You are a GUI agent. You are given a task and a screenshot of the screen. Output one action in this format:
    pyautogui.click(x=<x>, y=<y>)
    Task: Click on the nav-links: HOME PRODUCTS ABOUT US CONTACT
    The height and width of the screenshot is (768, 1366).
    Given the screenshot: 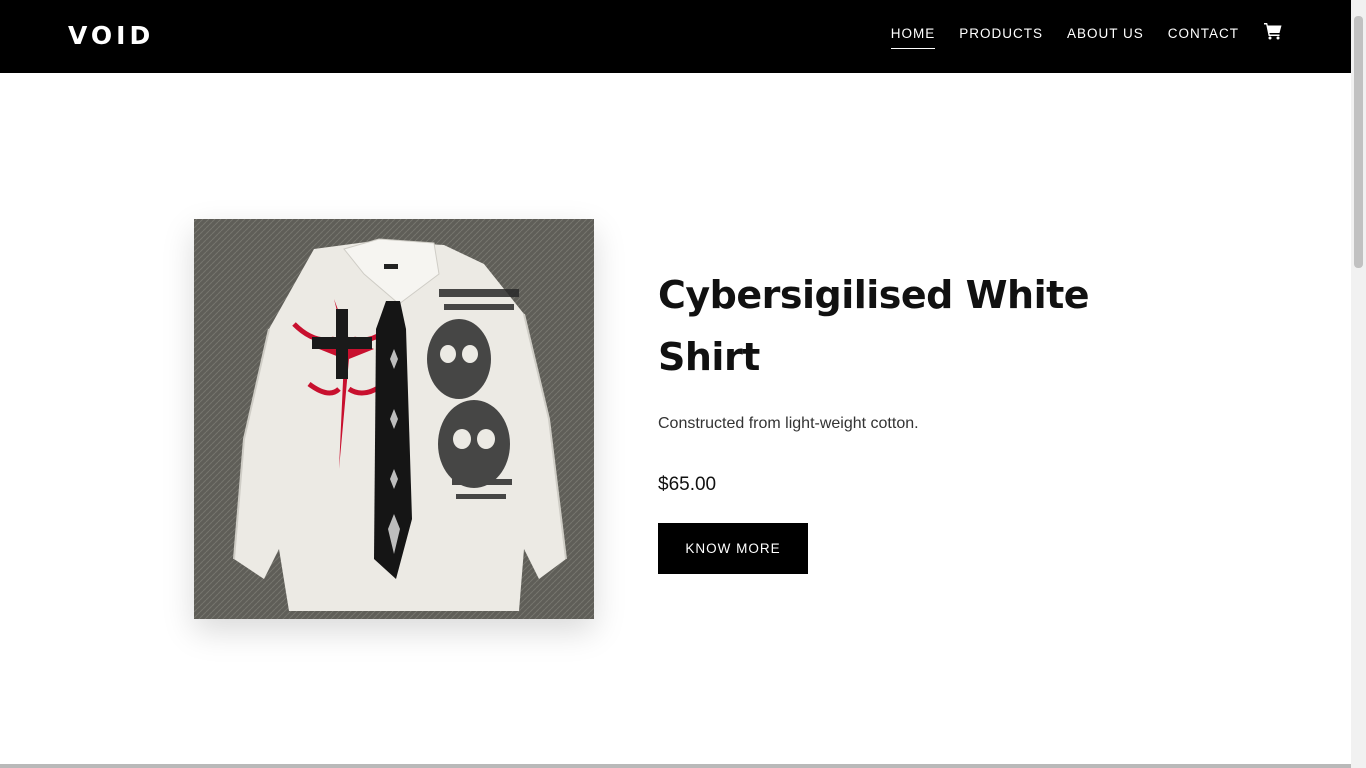 What is the action you would take?
    pyautogui.click(x=1053, y=37)
    